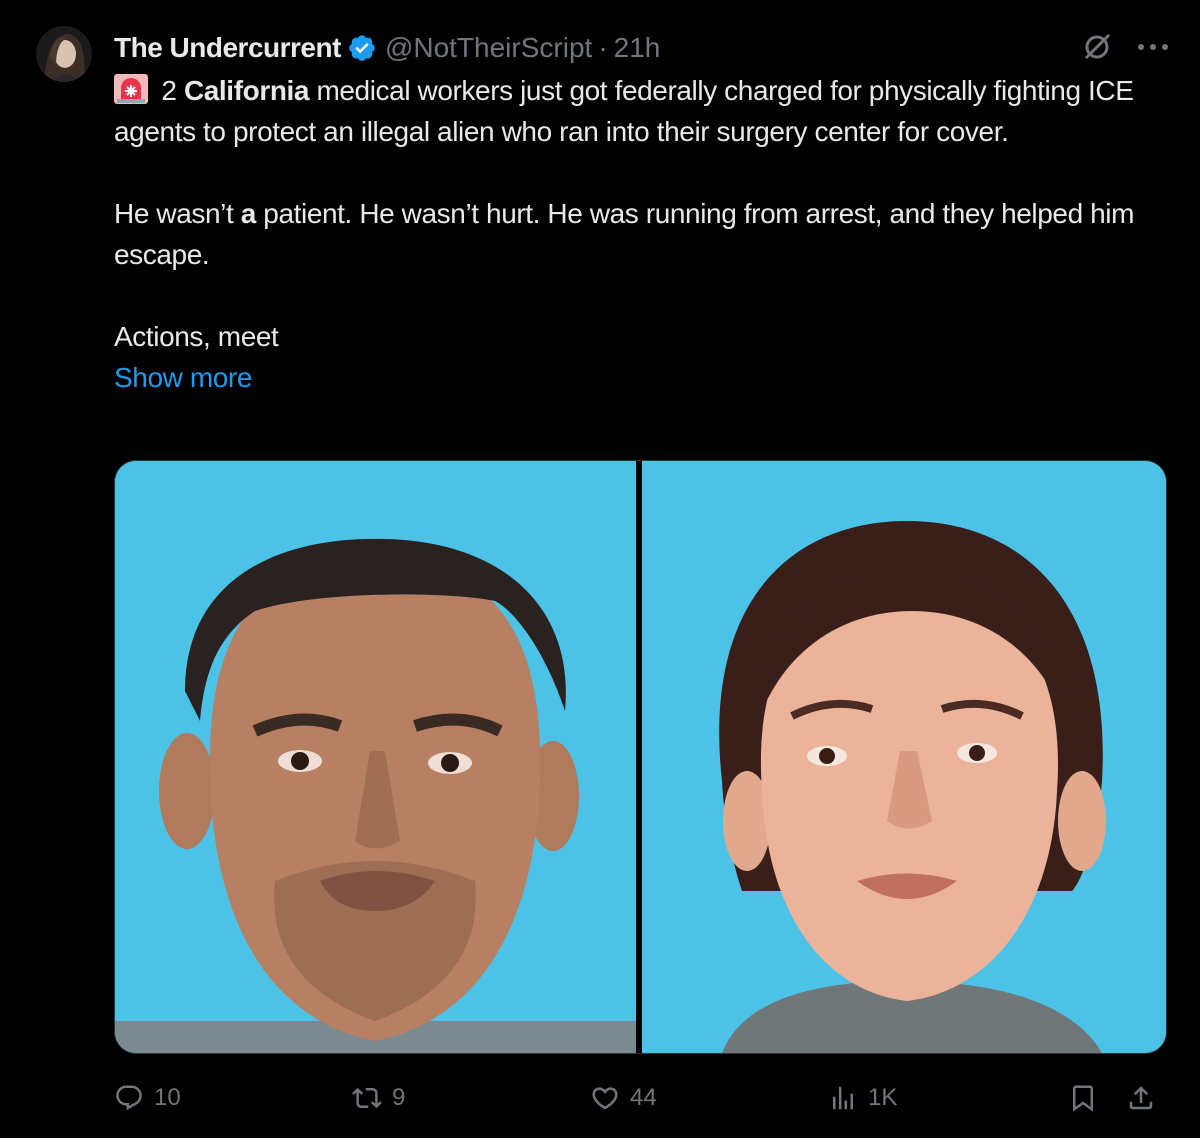  What do you see at coordinates (167, 1097) in the screenshot?
I see `reply-count: 10` at bounding box center [167, 1097].